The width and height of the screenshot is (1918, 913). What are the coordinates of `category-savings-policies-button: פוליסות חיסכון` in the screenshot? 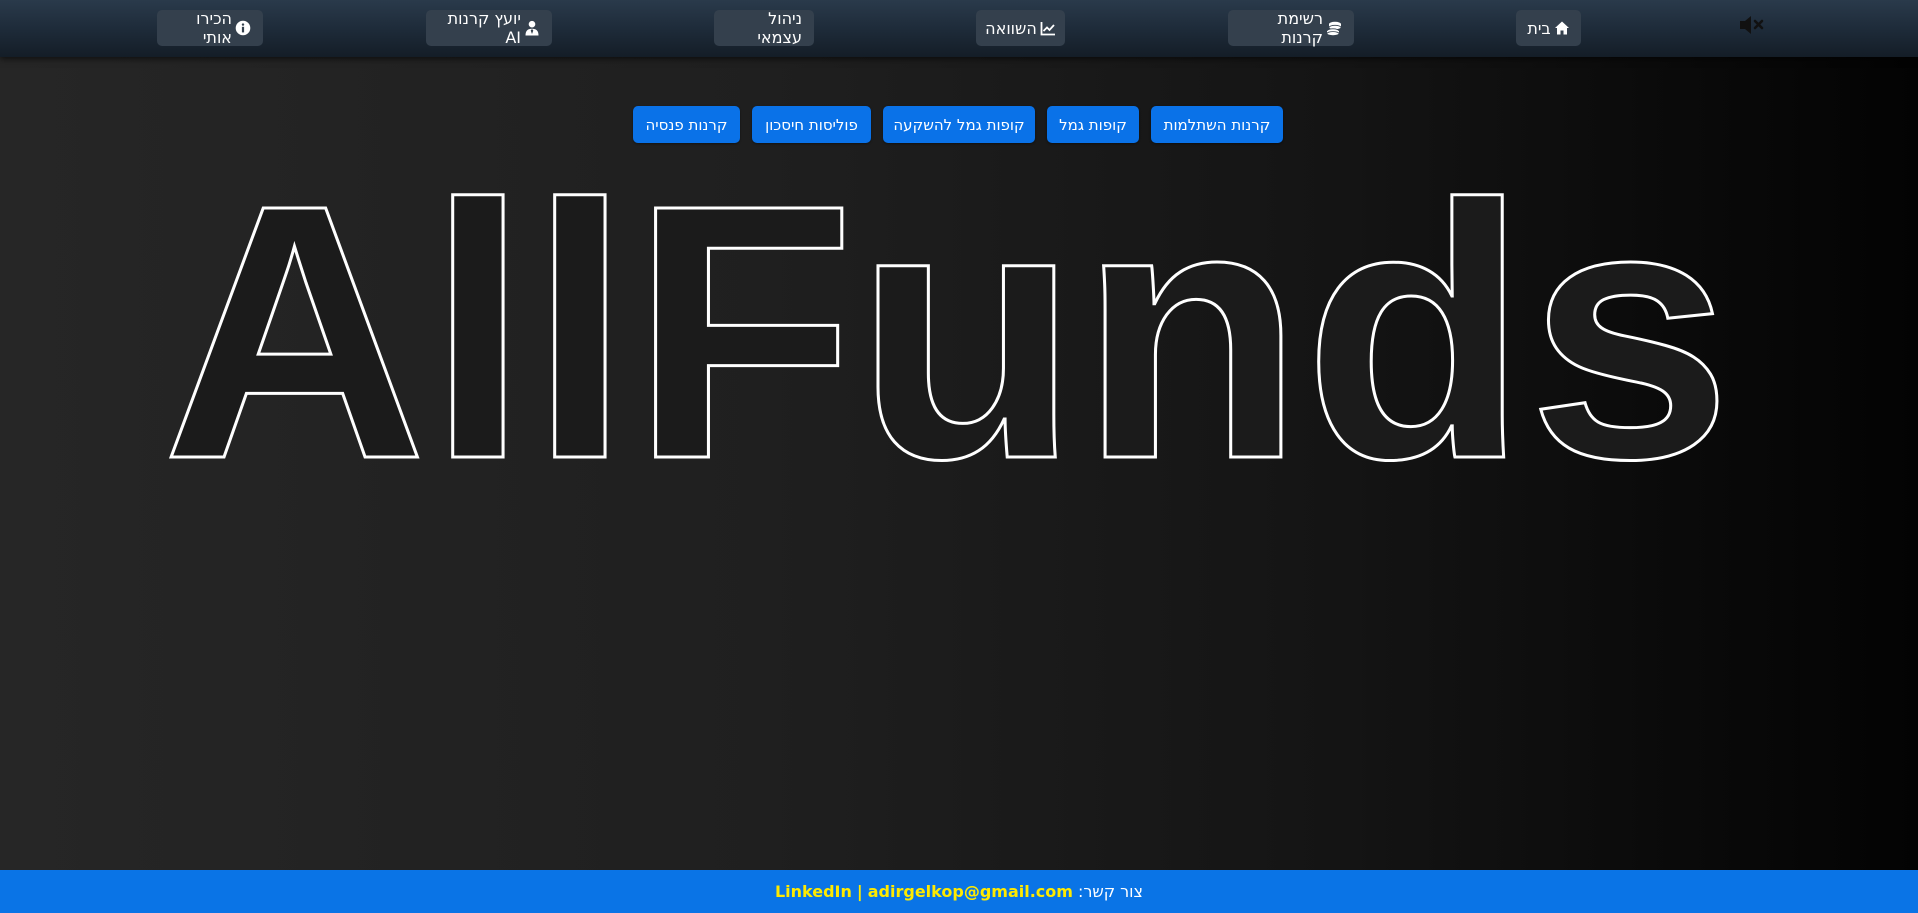 It's located at (811, 124).